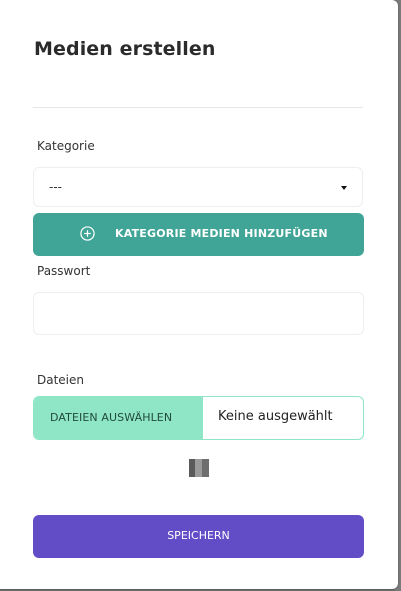 This screenshot has height=591, width=401. Describe the element at coordinates (275, 416) in the screenshot. I see `file-status-text: Keine ausgewählt` at that location.